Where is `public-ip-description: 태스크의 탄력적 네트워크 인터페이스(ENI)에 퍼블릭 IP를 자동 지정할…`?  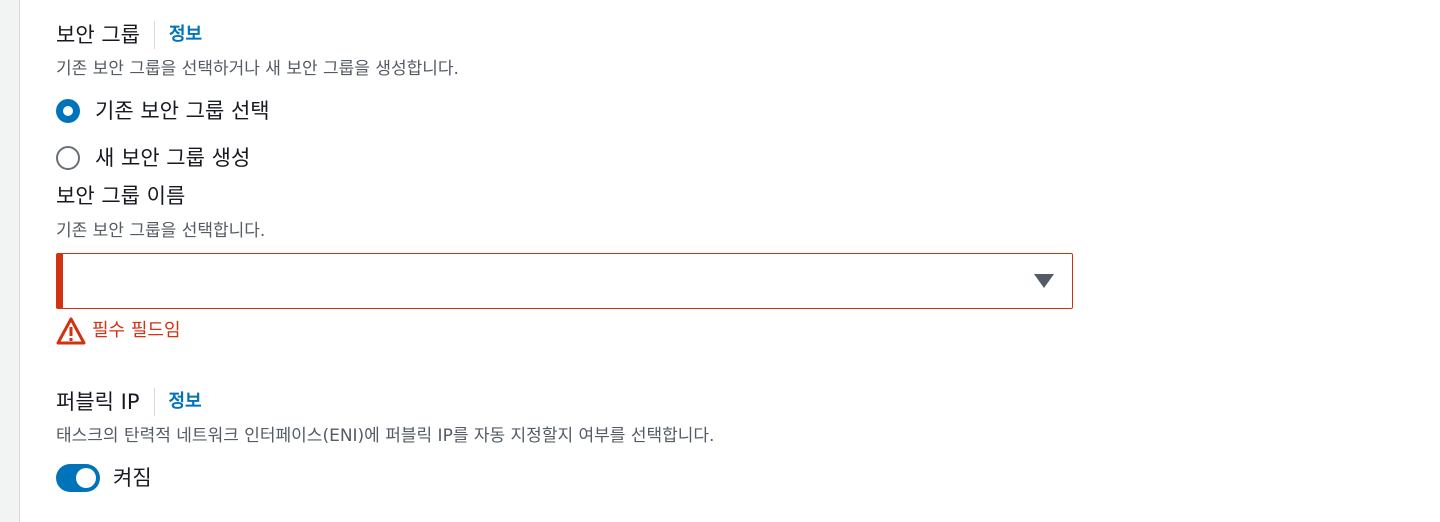 public-ip-description: 태스크의 탄력적 네트워크 인터페이스(ENI)에 퍼블릭 IP를 자동 지정할… is located at coordinates (385, 436).